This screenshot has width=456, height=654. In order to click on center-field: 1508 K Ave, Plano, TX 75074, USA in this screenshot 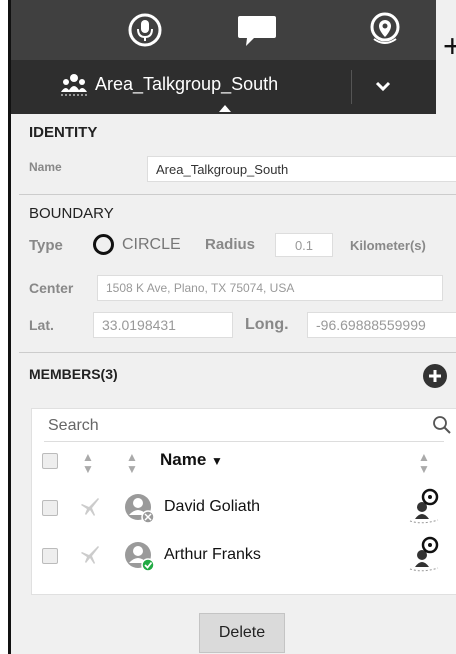, I will do `click(270, 288)`.